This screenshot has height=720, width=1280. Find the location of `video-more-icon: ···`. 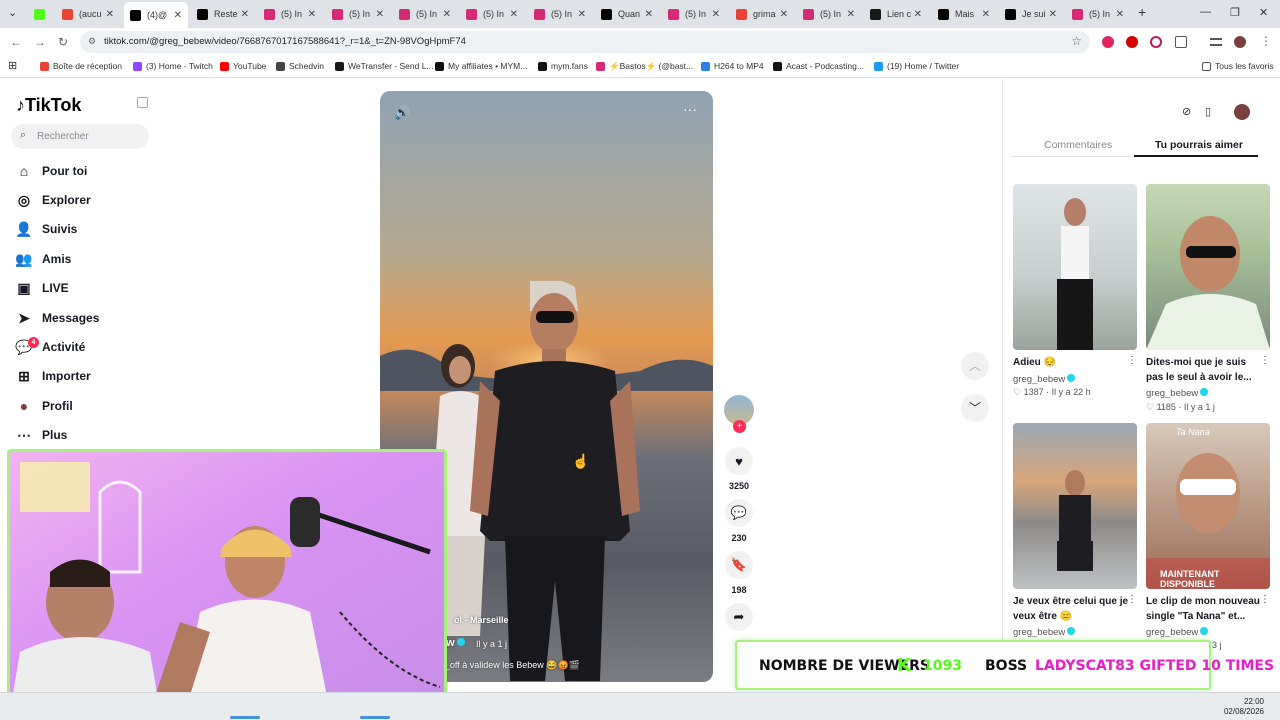

video-more-icon: ··· is located at coordinates (690, 109).